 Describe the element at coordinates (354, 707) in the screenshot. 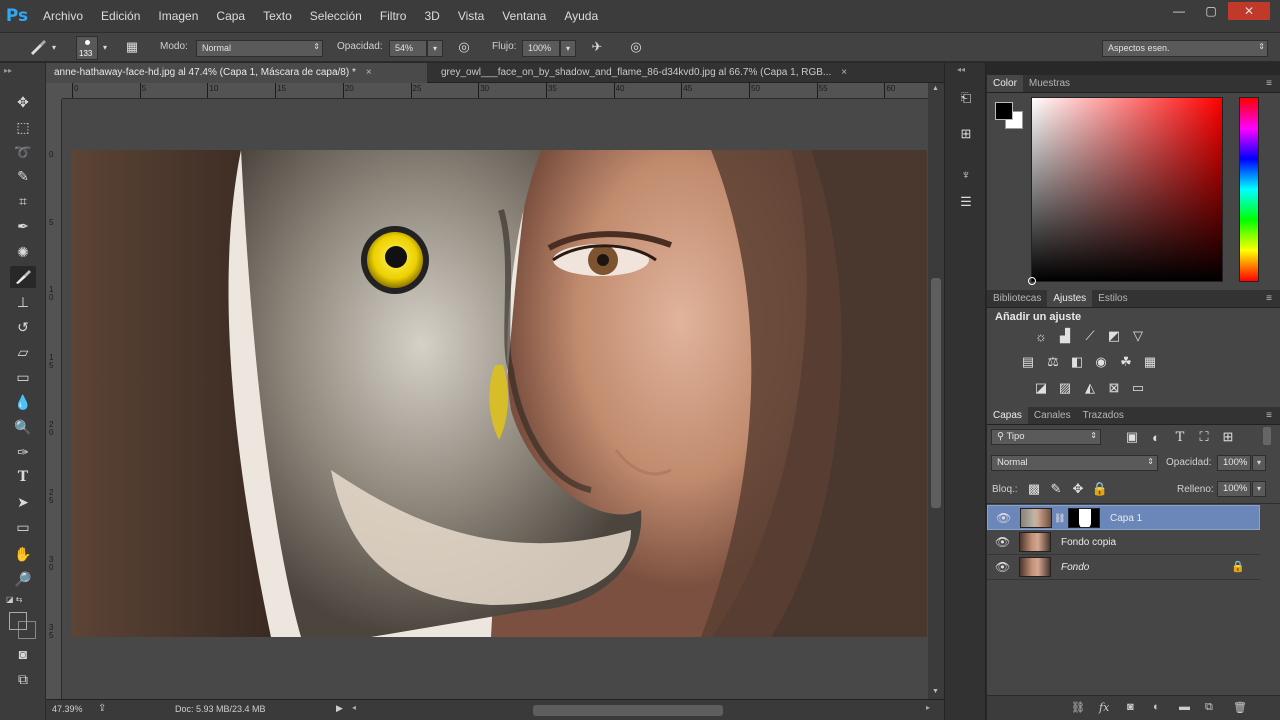

I see `scroll-left-icon: ◂` at that location.